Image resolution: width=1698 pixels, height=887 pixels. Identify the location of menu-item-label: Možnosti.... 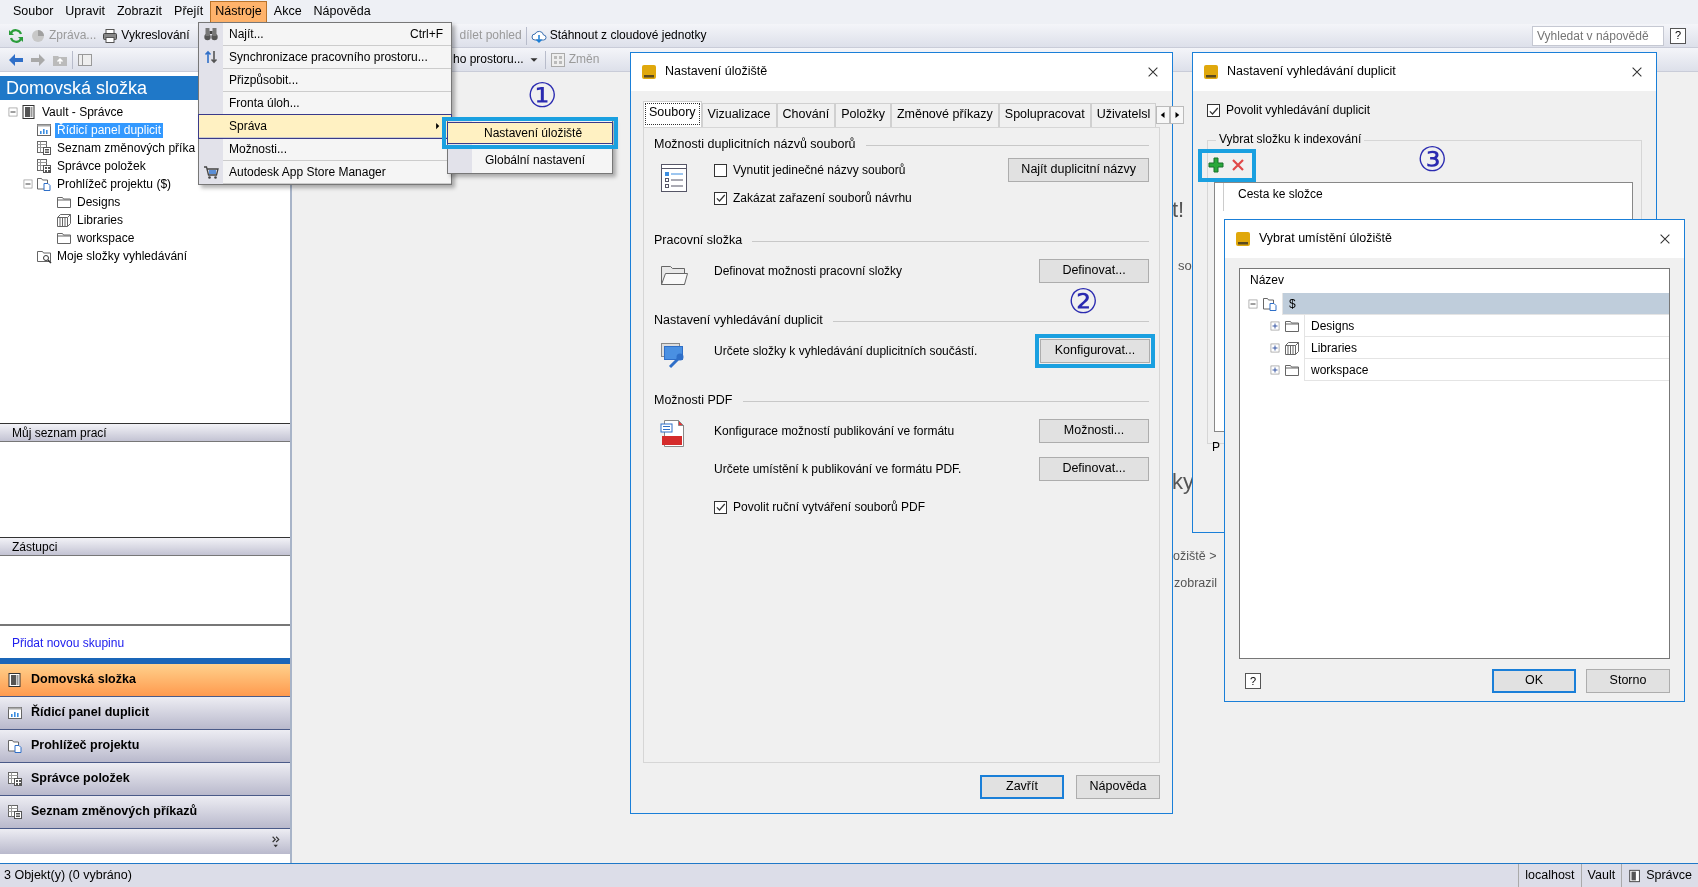
(258, 149).